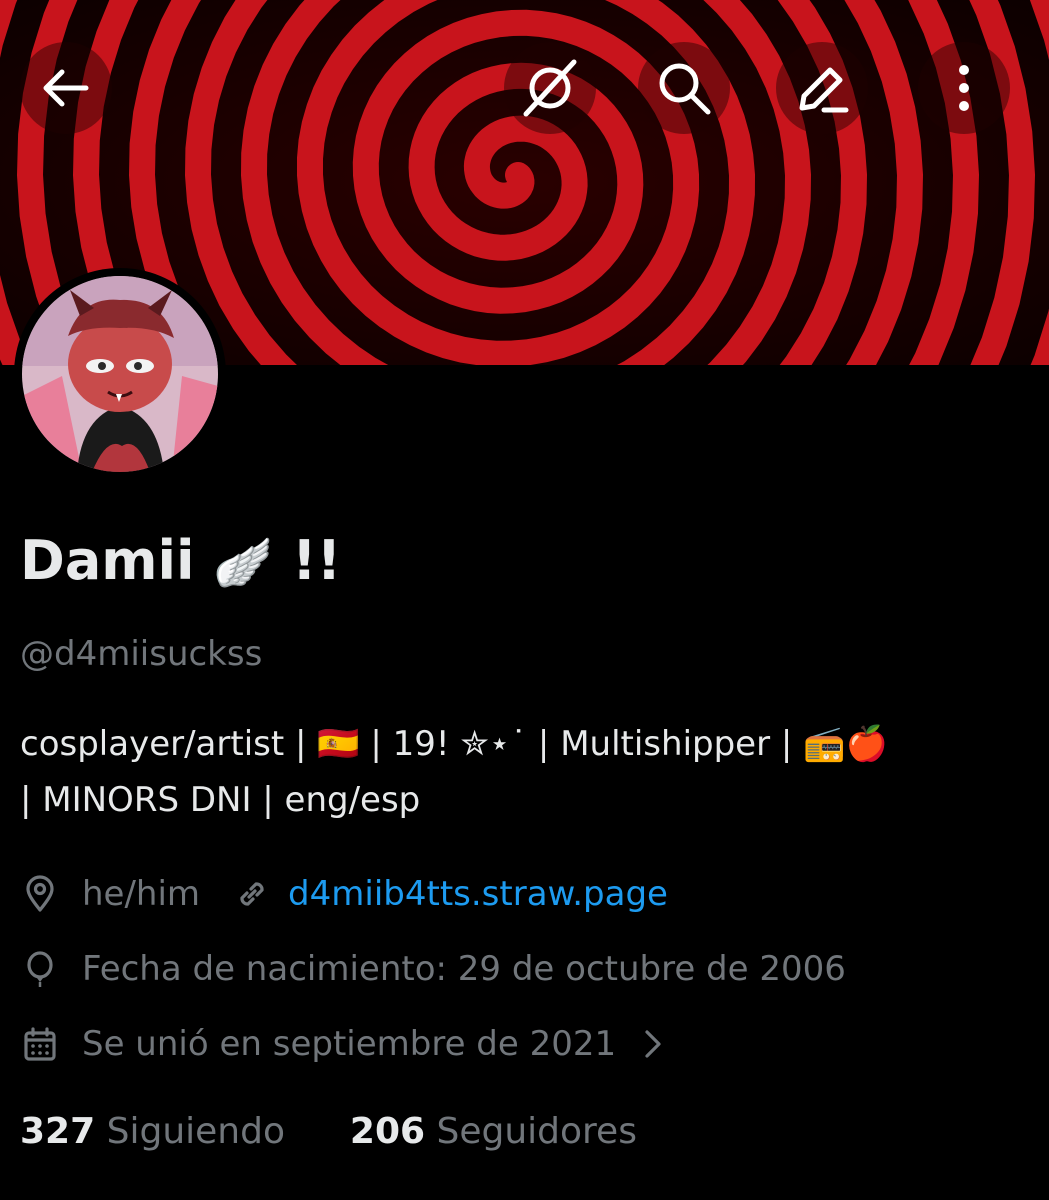 This screenshot has width=1049, height=1200. What do you see at coordinates (40, 893) in the screenshot?
I see `location-pin-icon` at bounding box center [40, 893].